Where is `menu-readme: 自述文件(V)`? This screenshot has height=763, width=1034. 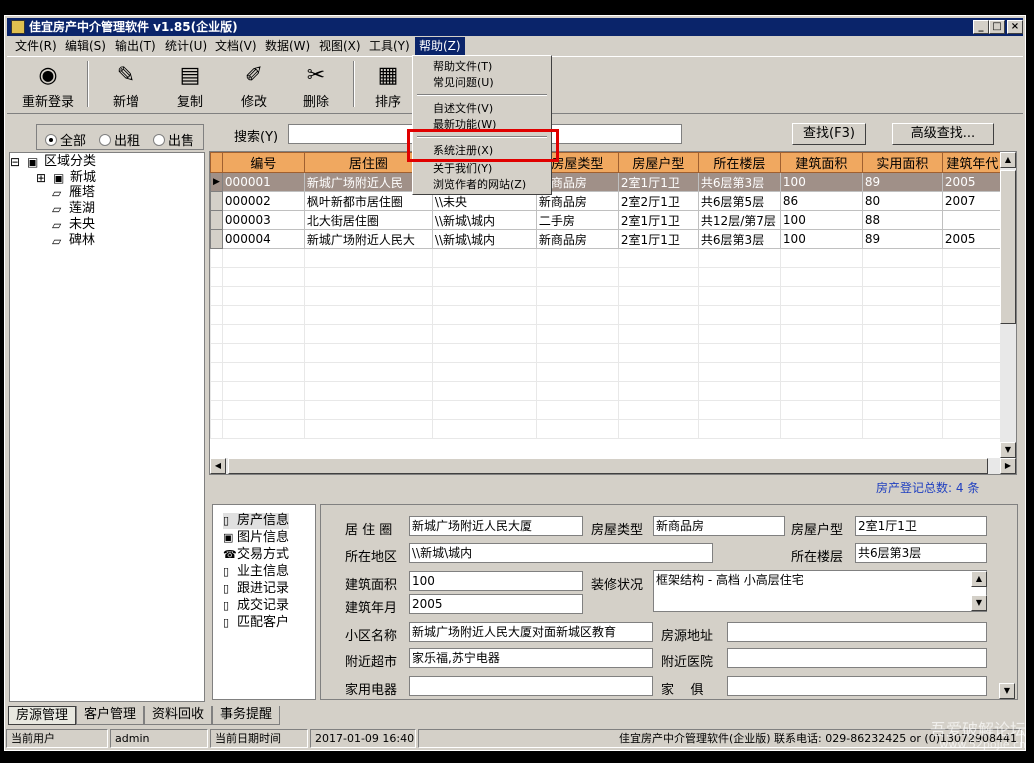 menu-readme: 自述文件(V) is located at coordinates (463, 108).